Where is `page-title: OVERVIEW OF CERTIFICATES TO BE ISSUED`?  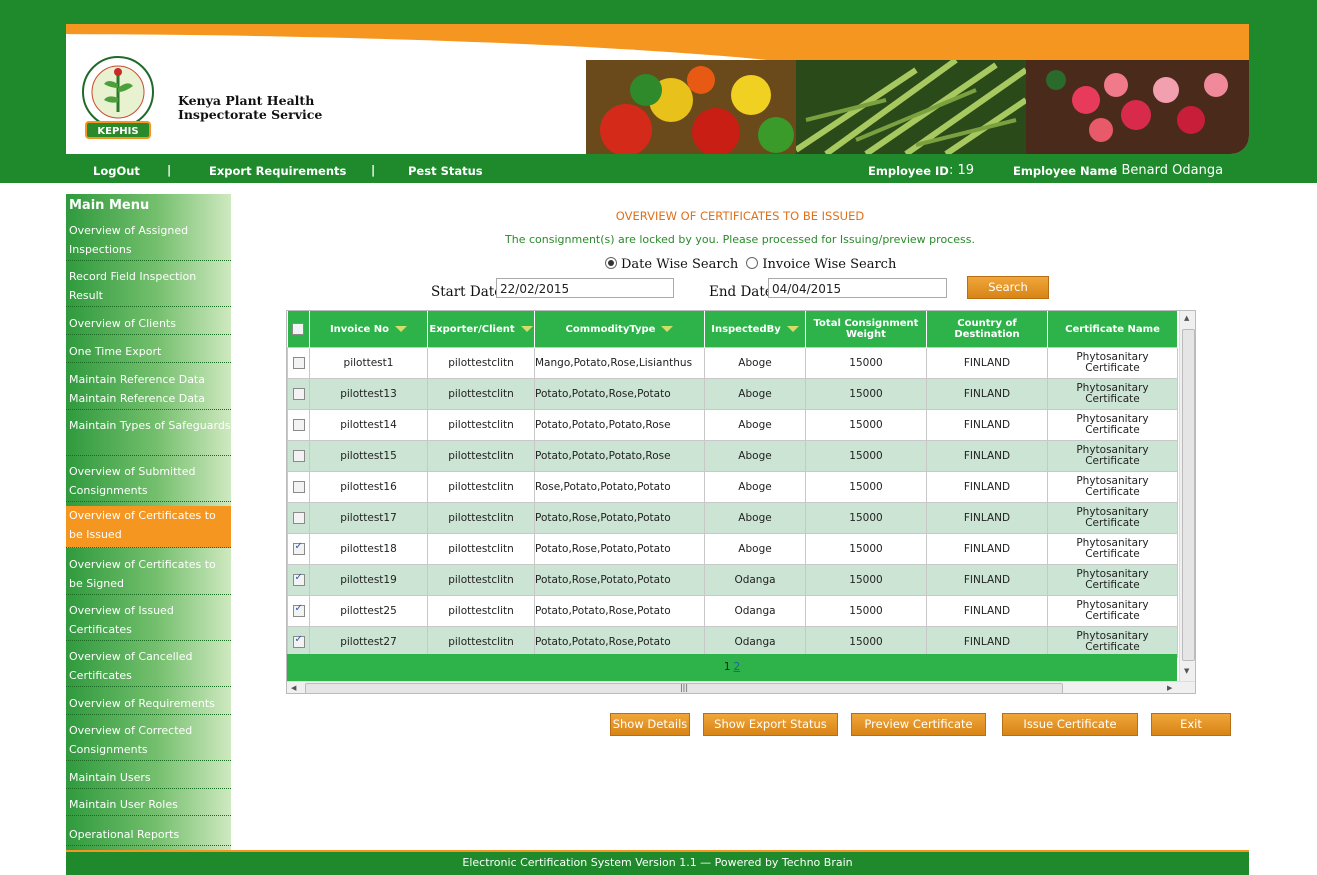
page-title: OVERVIEW OF CERTIFICATES TO BE ISSUED is located at coordinates (740, 216).